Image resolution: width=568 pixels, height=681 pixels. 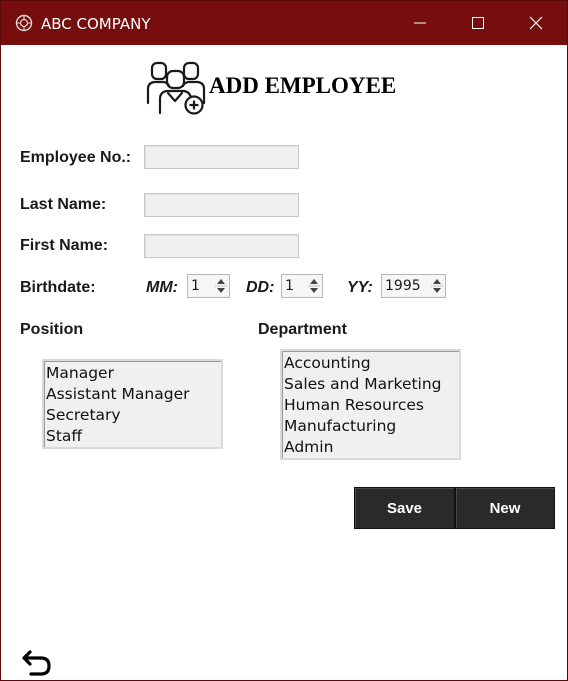 What do you see at coordinates (132, 436) in the screenshot?
I see `list-item: Staff` at bounding box center [132, 436].